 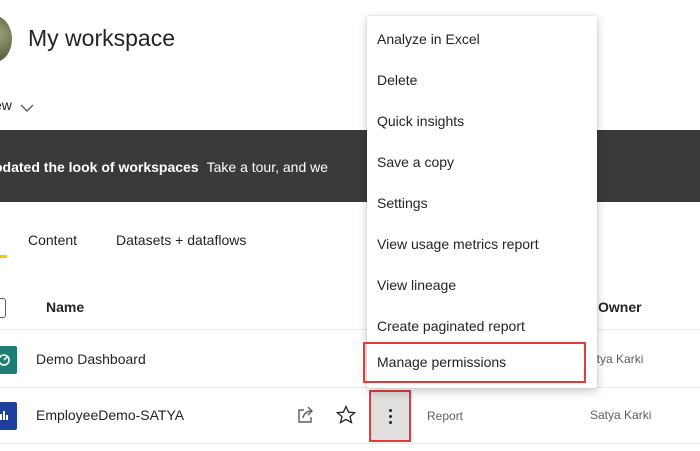 I want to click on more-options-button, so click(x=390, y=416).